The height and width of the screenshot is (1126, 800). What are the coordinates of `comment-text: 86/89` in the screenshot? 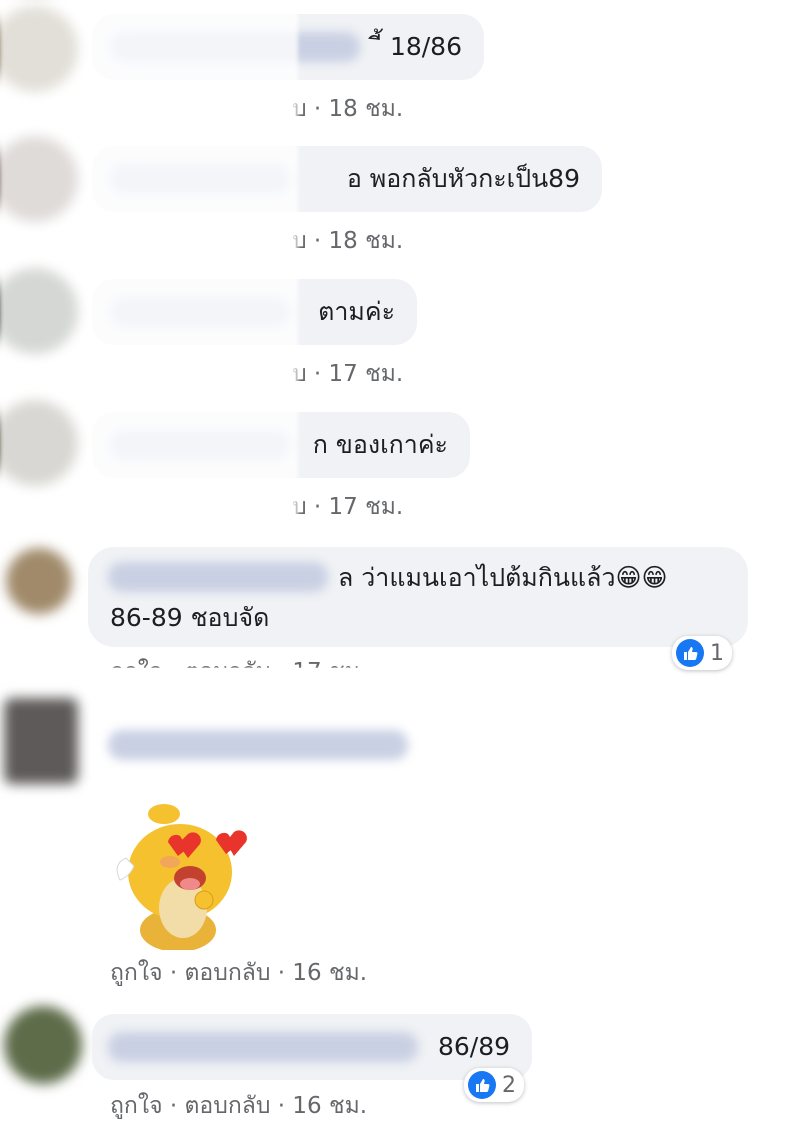 It's located at (473, 1046).